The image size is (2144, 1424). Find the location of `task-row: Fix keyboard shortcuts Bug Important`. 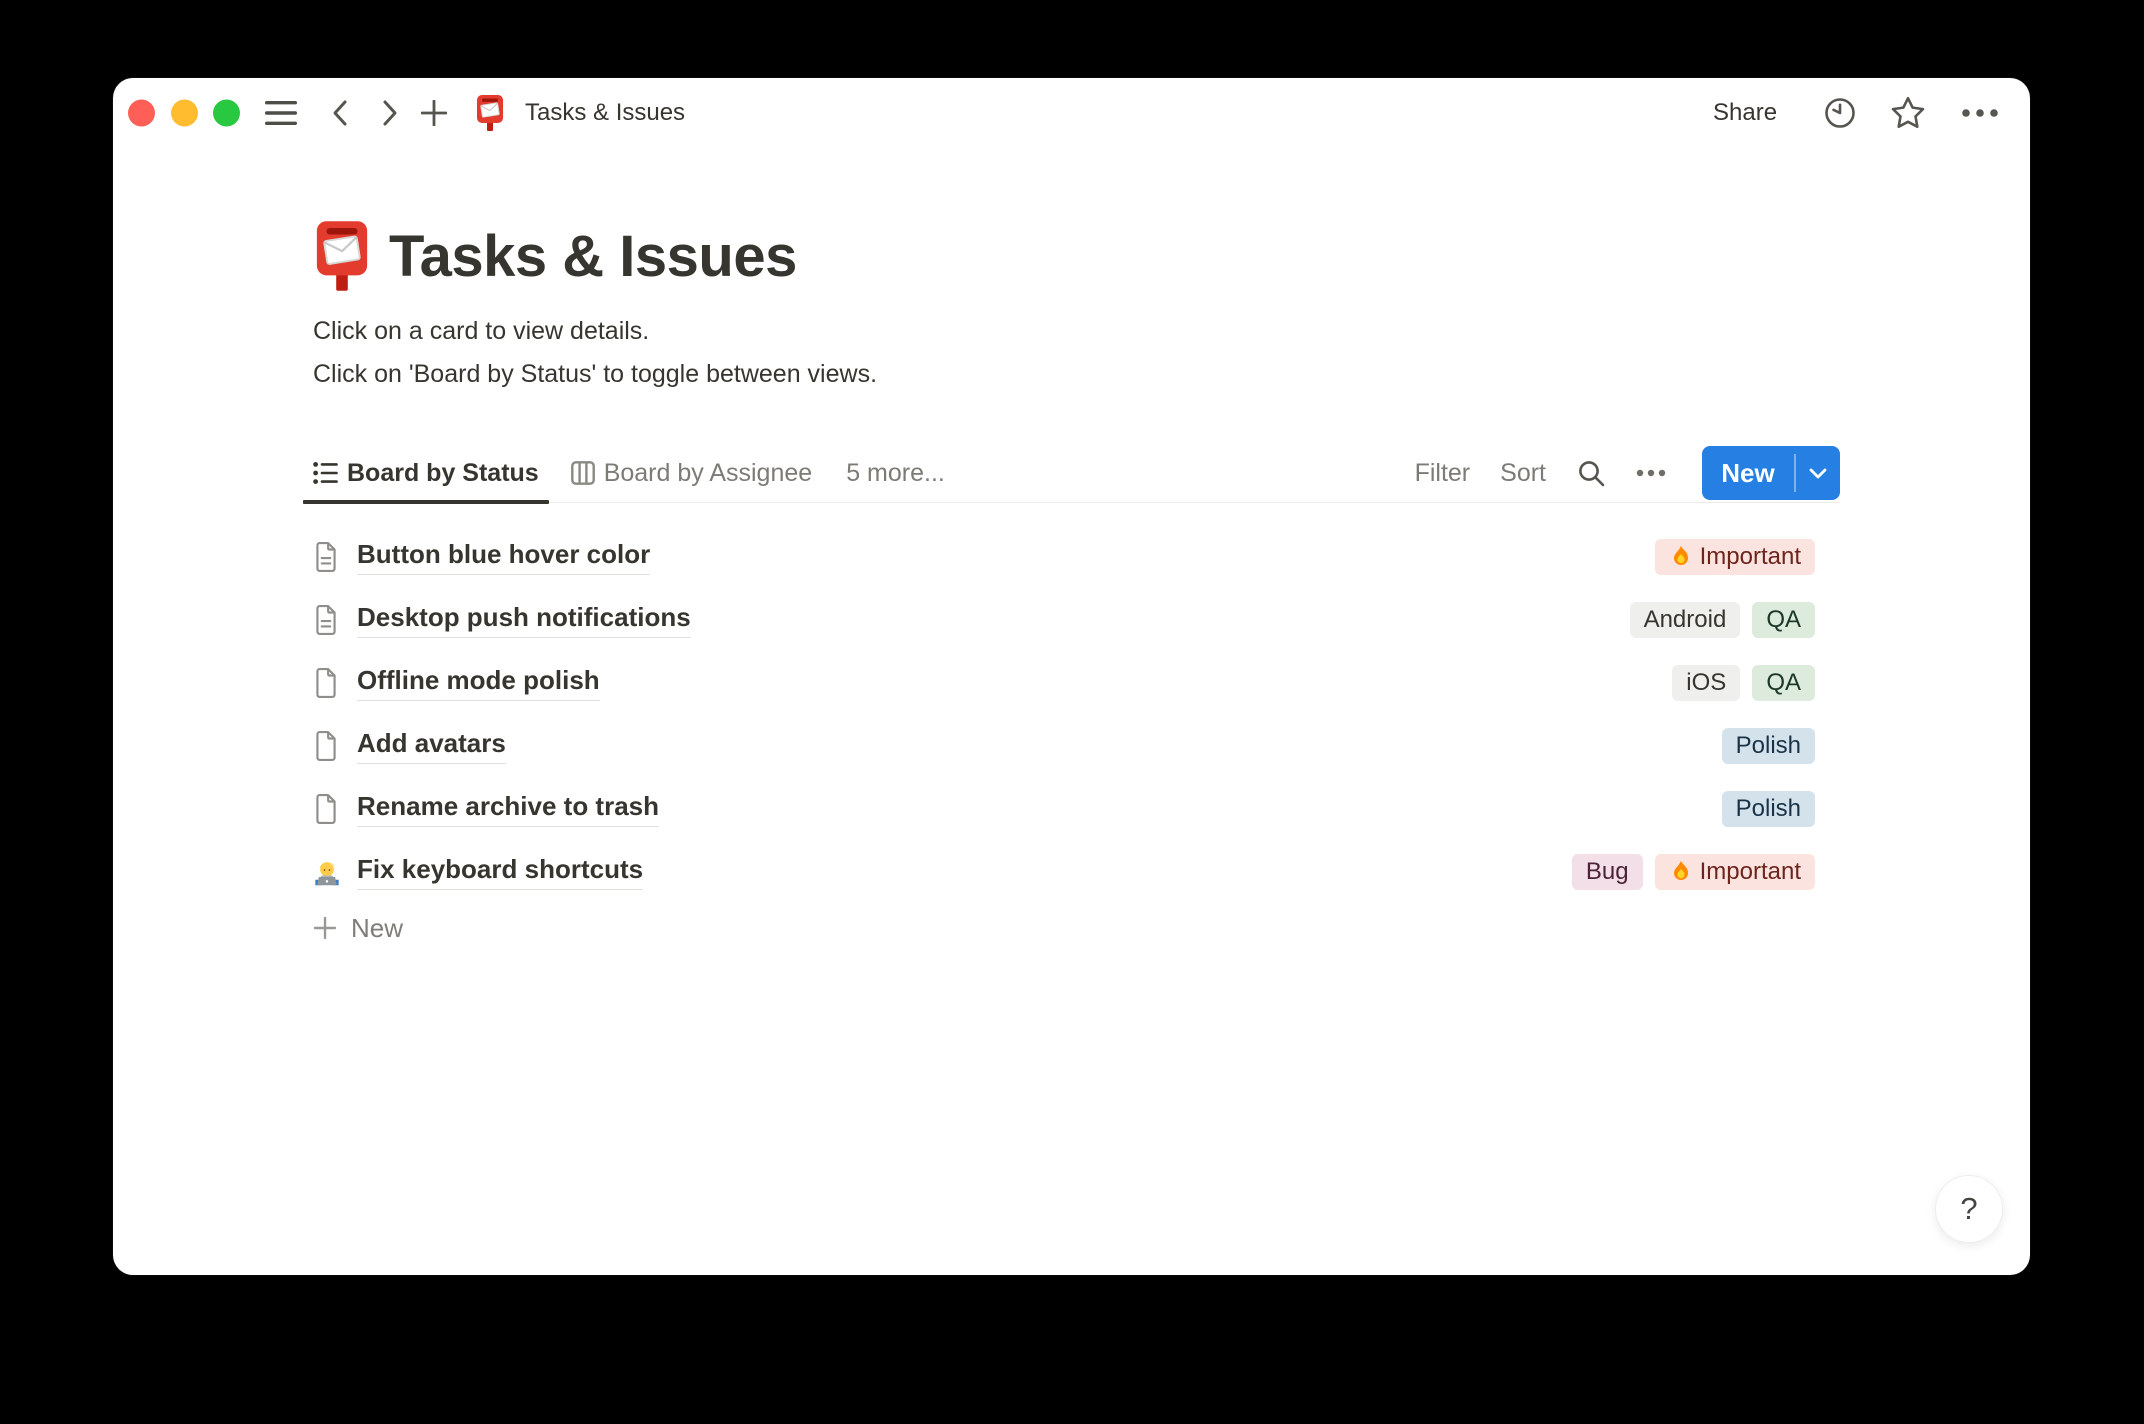

task-row: Fix keyboard shortcuts Bug Important is located at coordinates (1076, 871).